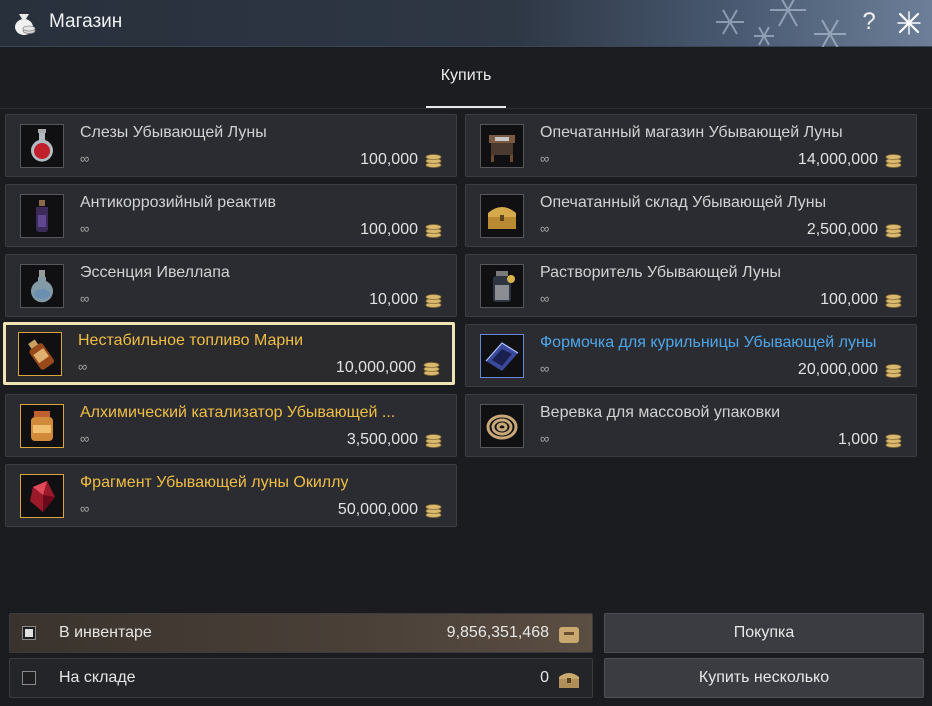  I want to click on storage-checkbox, so click(29, 678).